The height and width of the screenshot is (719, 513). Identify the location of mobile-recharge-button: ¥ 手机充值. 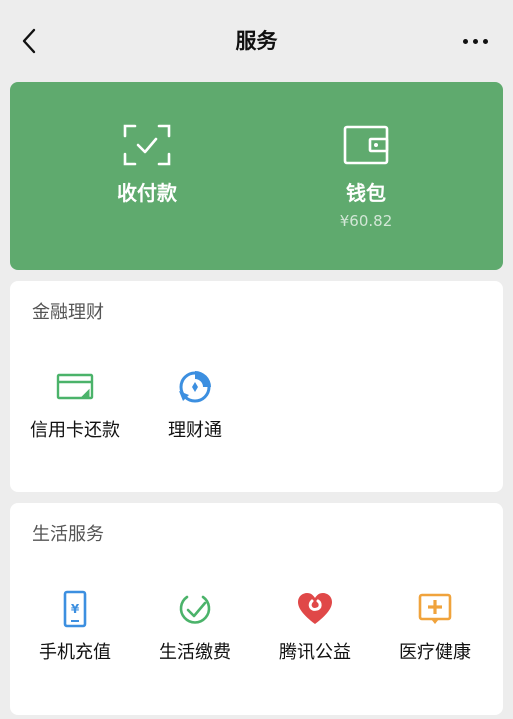
(75, 627).